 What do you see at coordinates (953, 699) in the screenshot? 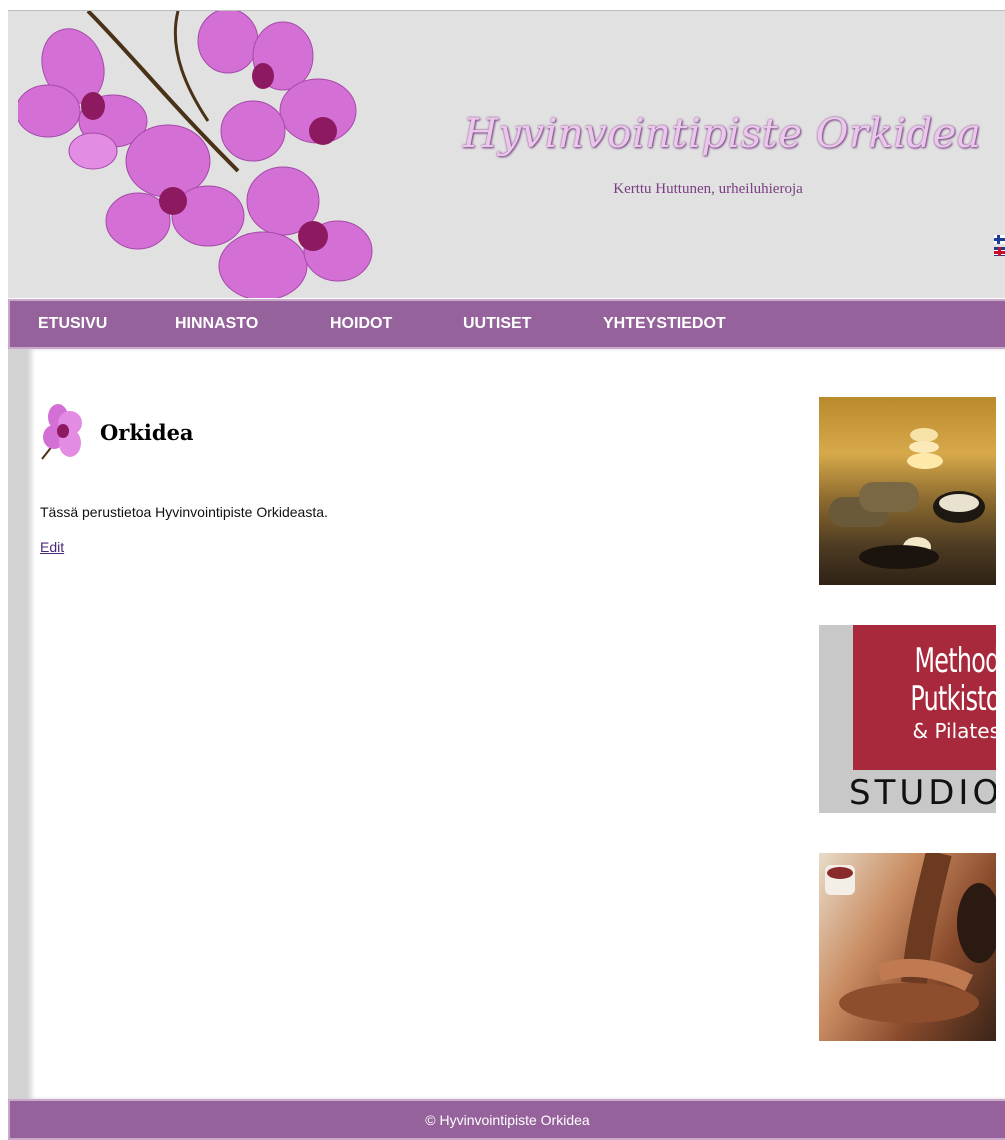
I see `method-logo-line2: Putkisto` at bounding box center [953, 699].